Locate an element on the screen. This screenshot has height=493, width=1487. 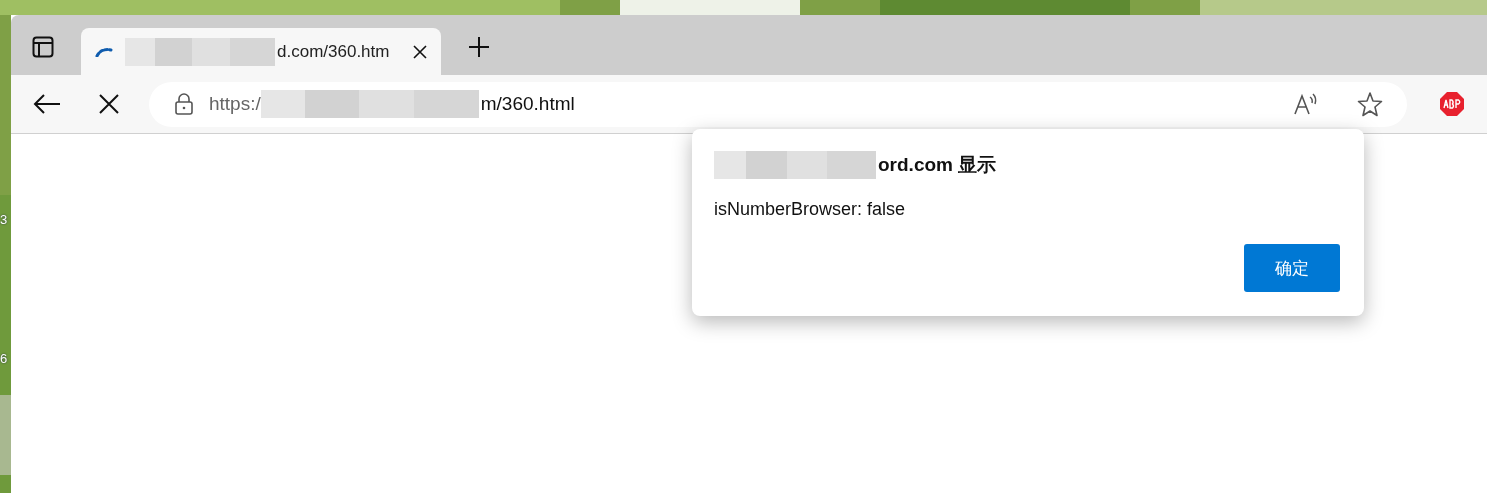
ok-button: 确定 is located at coordinates (1292, 268).